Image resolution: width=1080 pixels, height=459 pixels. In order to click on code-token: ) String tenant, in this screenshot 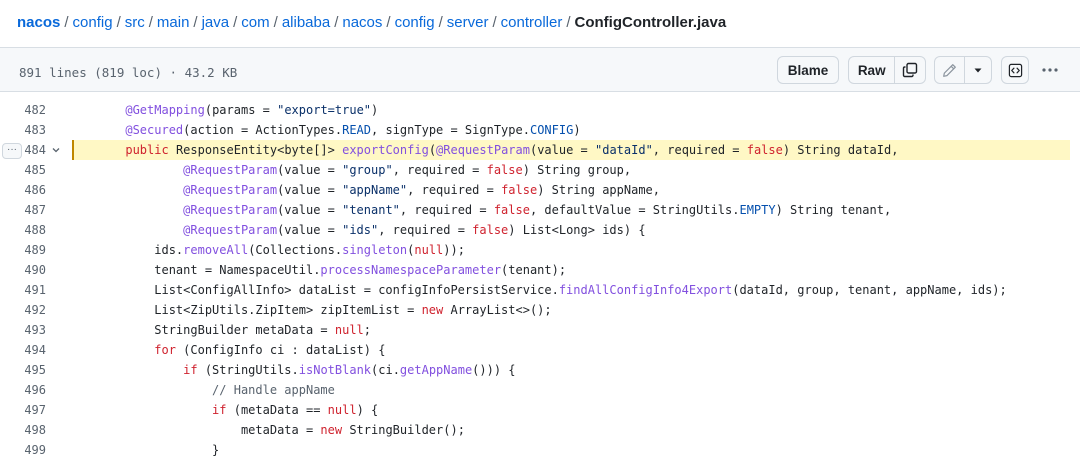, I will do `click(833, 210)`.